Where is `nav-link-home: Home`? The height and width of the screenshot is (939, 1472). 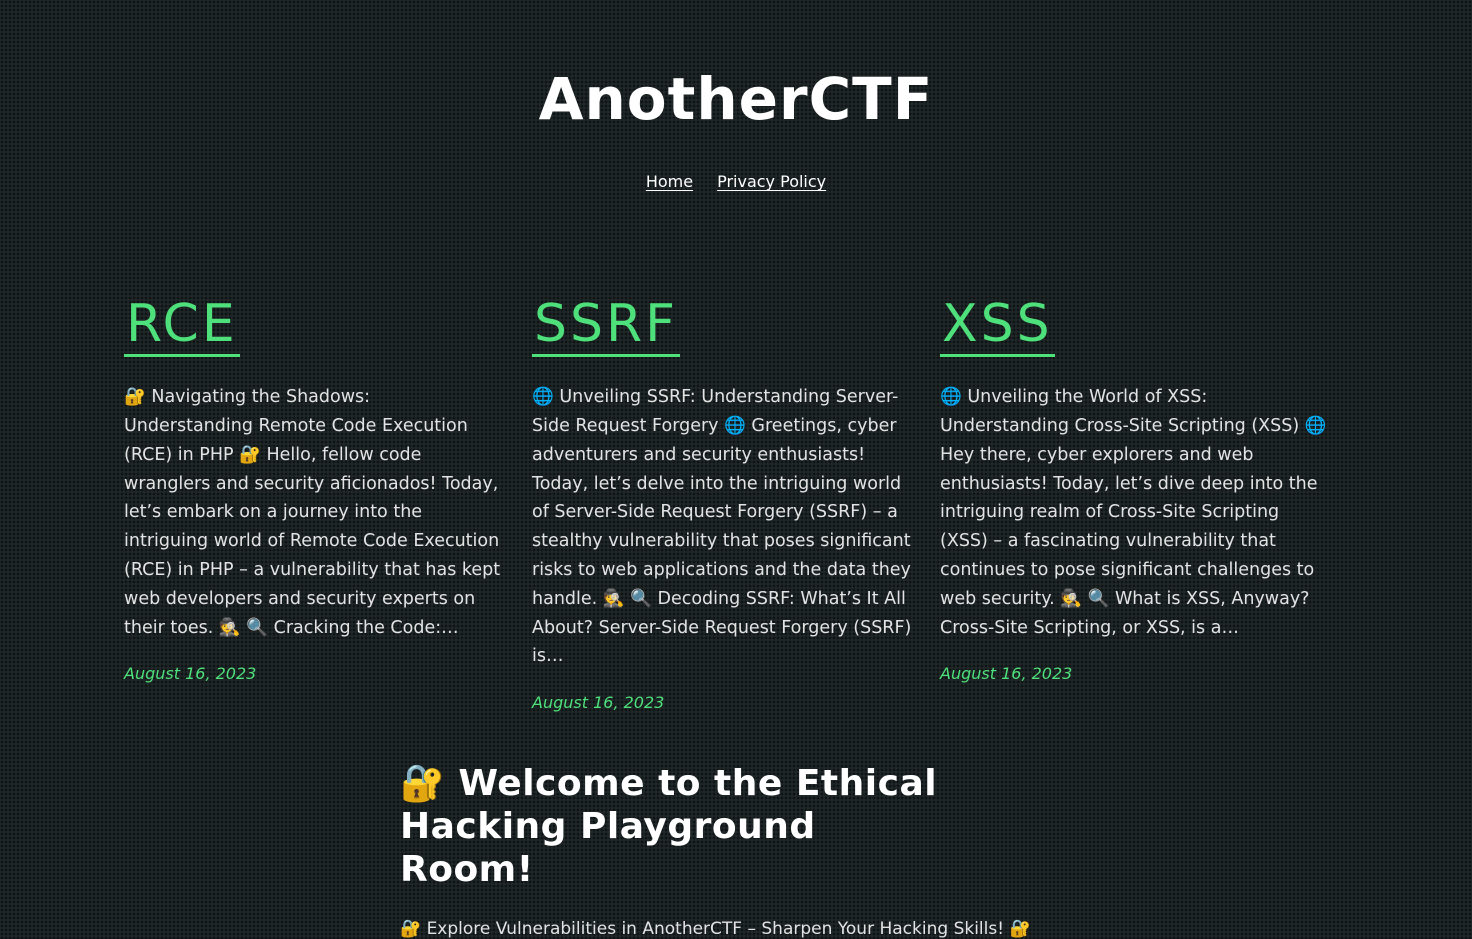
nav-link-home: Home is located at coordinates (669, 181).